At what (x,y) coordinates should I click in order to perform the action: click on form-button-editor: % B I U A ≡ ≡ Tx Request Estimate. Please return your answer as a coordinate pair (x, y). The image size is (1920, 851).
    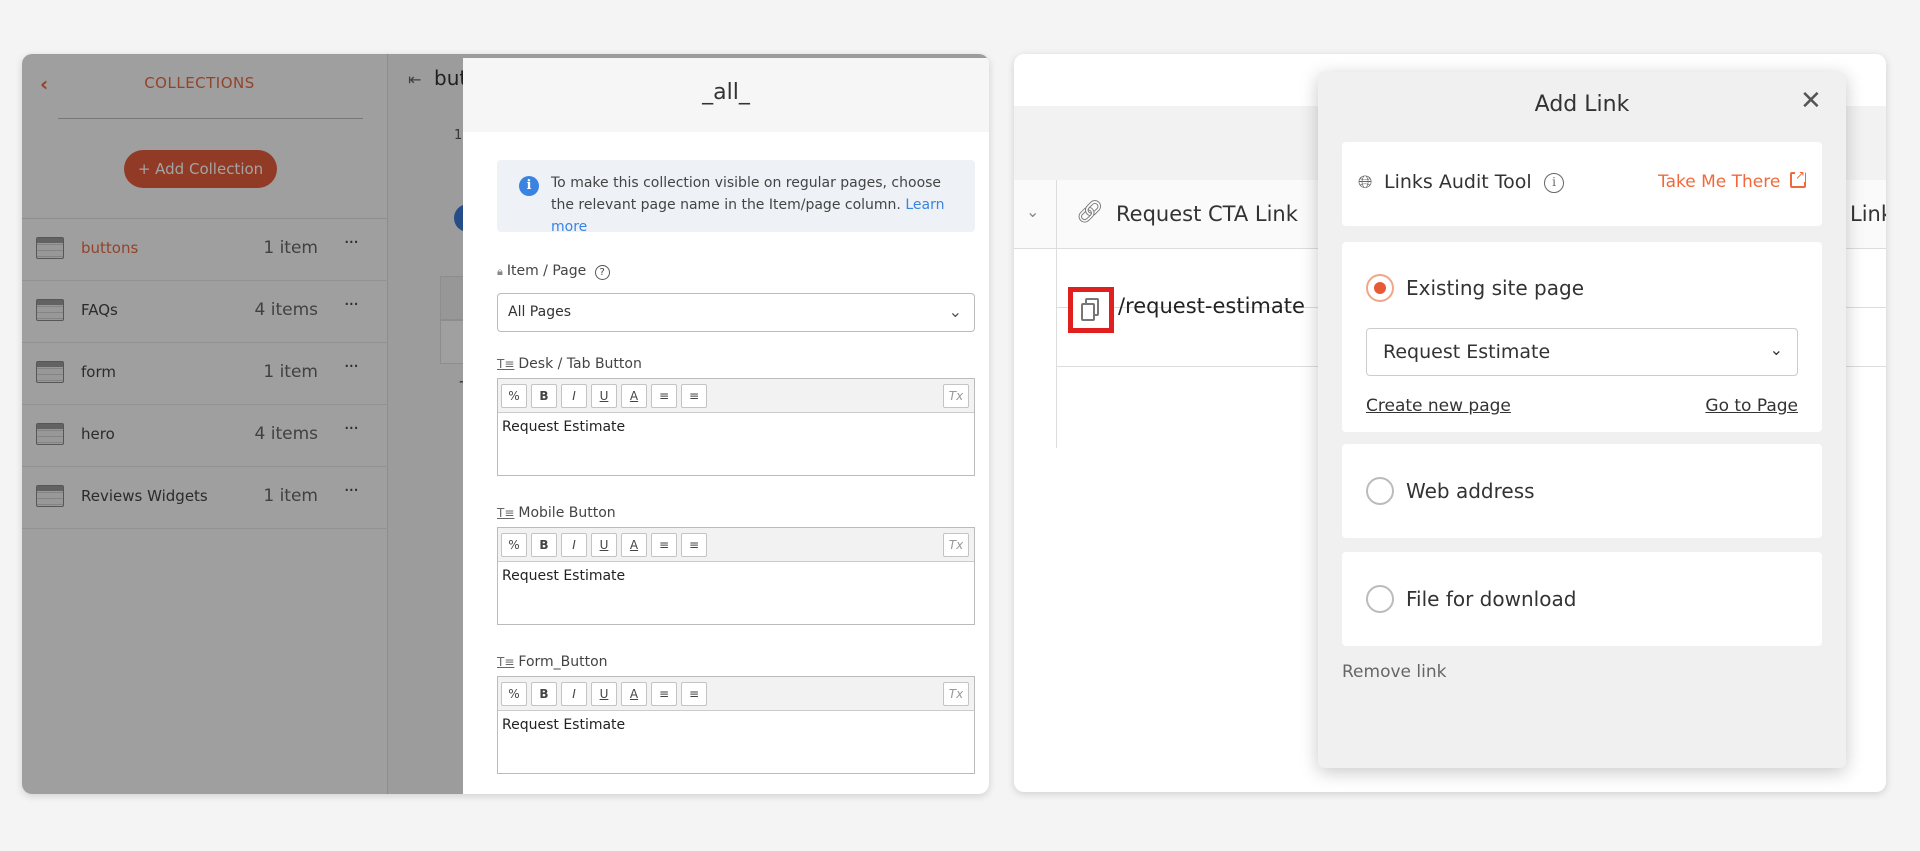
    Looking at the image, I should click on (736, 725).